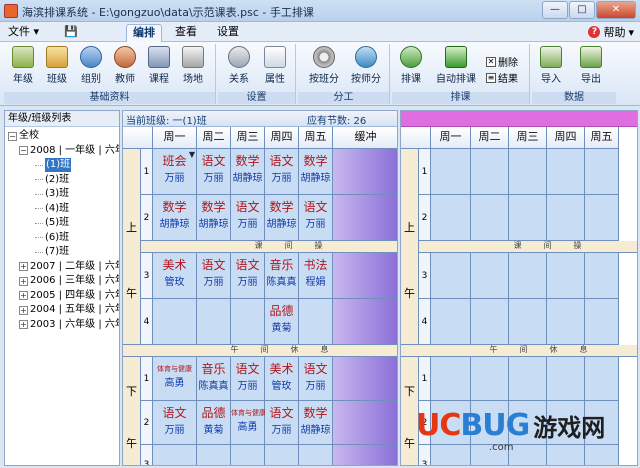 The height and width of the screenshot is (468, 640). I want to click on tree-node: (6)班, so click(52, 238).